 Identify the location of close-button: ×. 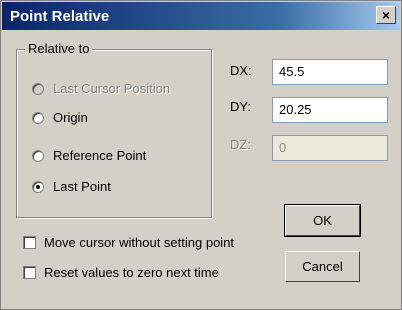
(386, 15).